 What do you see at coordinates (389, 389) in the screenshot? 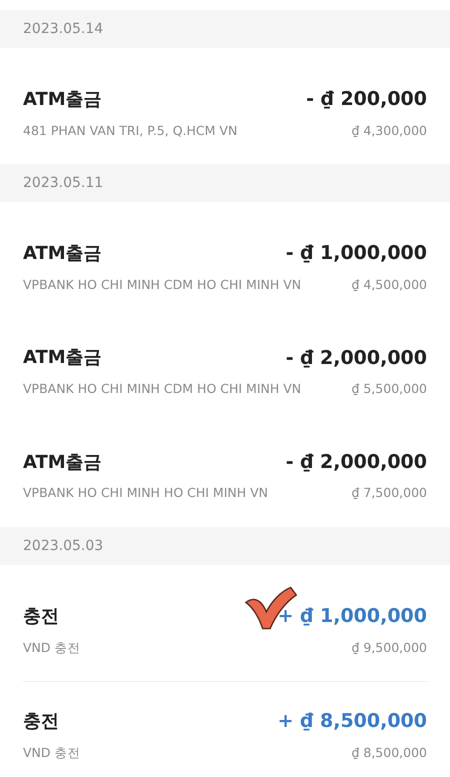
I see `balance-text: ₫ 5,500,000` at bounding box center [389, 389].